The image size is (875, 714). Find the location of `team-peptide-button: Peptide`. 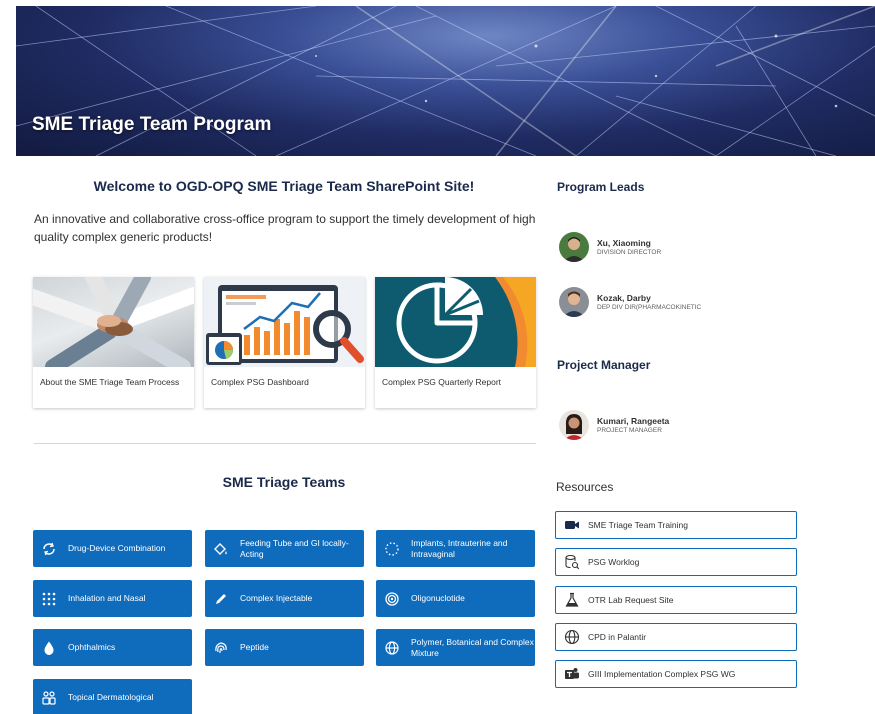

team-peptide-button: Peptide is located at coordinates (284, 647).